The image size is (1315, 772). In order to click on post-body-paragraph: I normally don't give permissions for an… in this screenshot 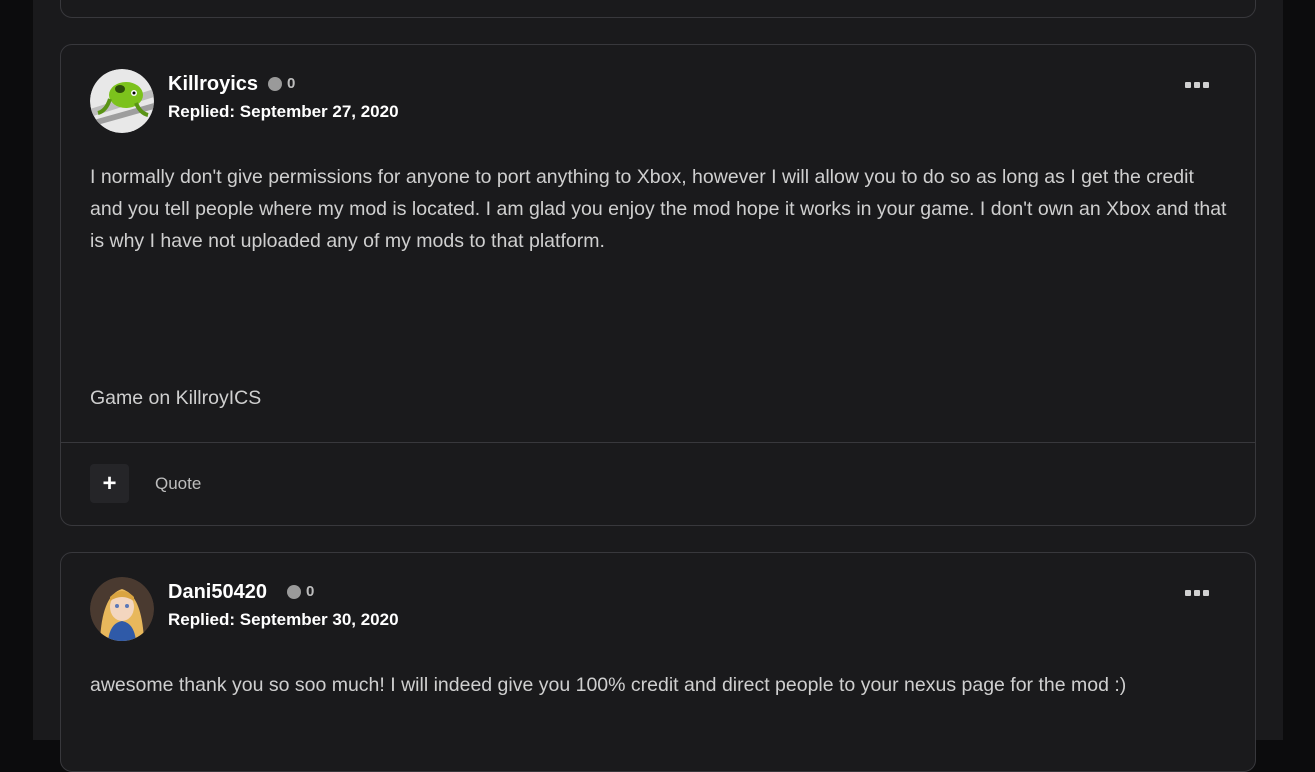, I will do `click(658, 209)`.